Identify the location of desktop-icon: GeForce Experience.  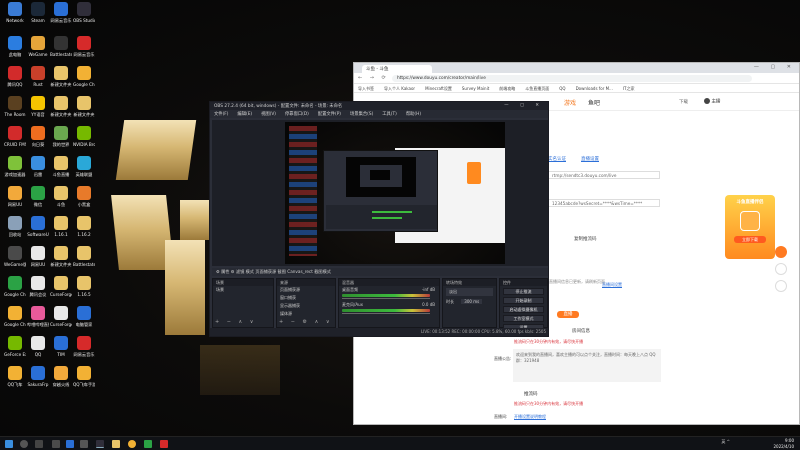
(15, 346).